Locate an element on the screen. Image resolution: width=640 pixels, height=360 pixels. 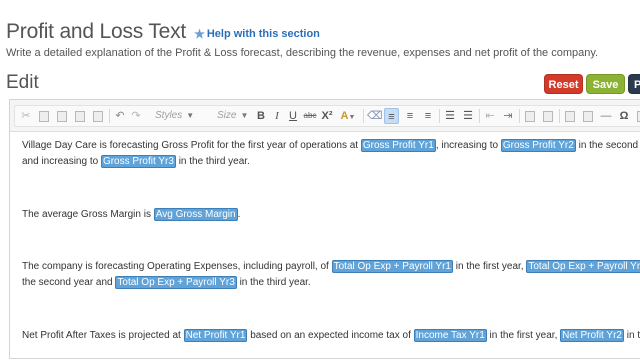
field-net-profit-yr1: Net Profit Yr1 is located at coordinates (215, 335).